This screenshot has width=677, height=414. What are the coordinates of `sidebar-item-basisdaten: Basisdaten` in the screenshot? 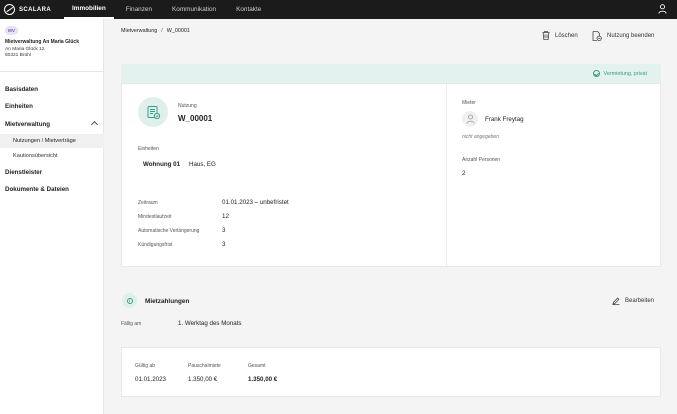 It's located at (21, 89).